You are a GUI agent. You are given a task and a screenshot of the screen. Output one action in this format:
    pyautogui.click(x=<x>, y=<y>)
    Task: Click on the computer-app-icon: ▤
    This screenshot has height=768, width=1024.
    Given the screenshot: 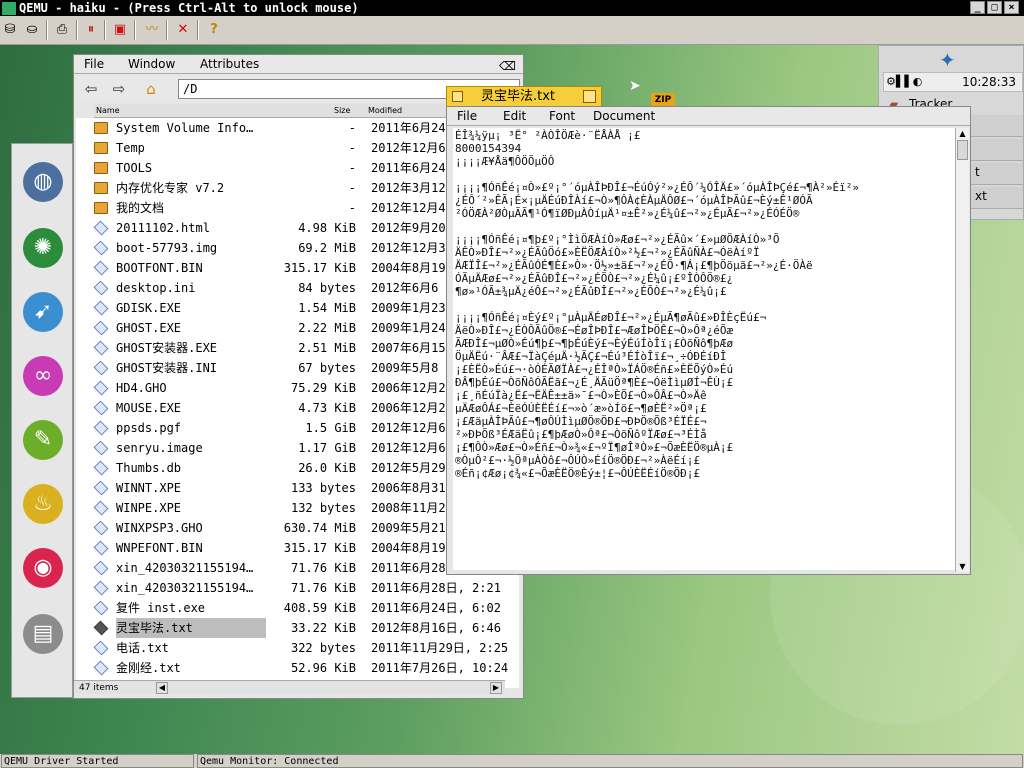 What is the action you would take?
    pyautogui.click(x=43, y=634)
    